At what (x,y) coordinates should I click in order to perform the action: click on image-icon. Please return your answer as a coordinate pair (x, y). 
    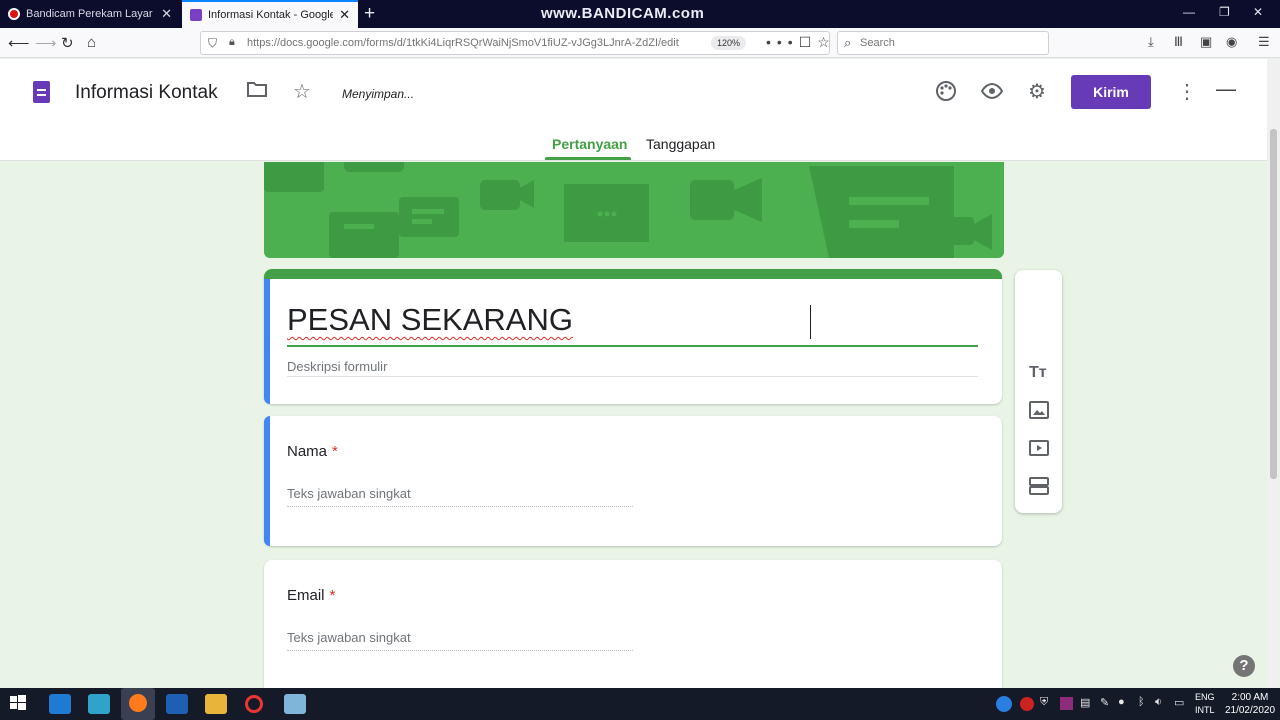
    Looking at the image, I should click on (1039, 412).